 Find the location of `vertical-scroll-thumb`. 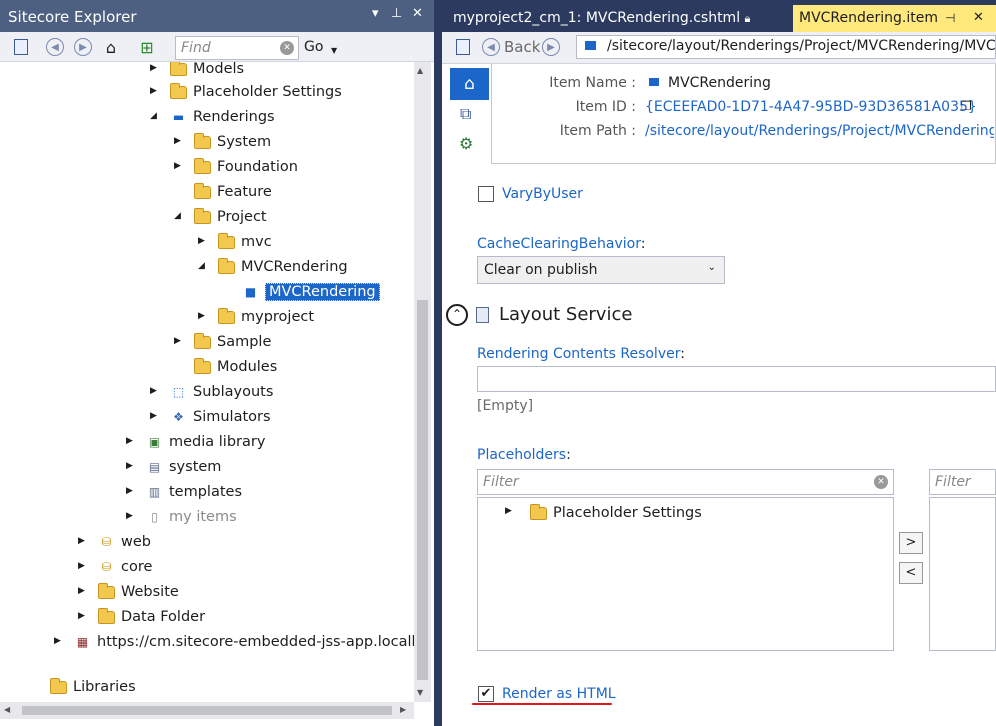

vertical-scroll-thumb is located at coordinates (422, 490).